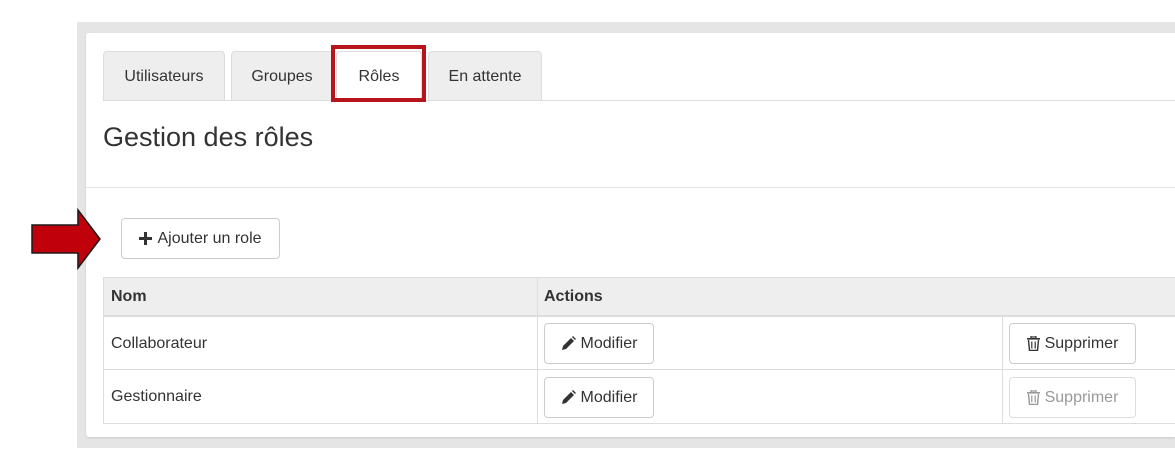 The image size is (1175, 469). I want to click on table-header: Nom Actions, so click(639, 297).